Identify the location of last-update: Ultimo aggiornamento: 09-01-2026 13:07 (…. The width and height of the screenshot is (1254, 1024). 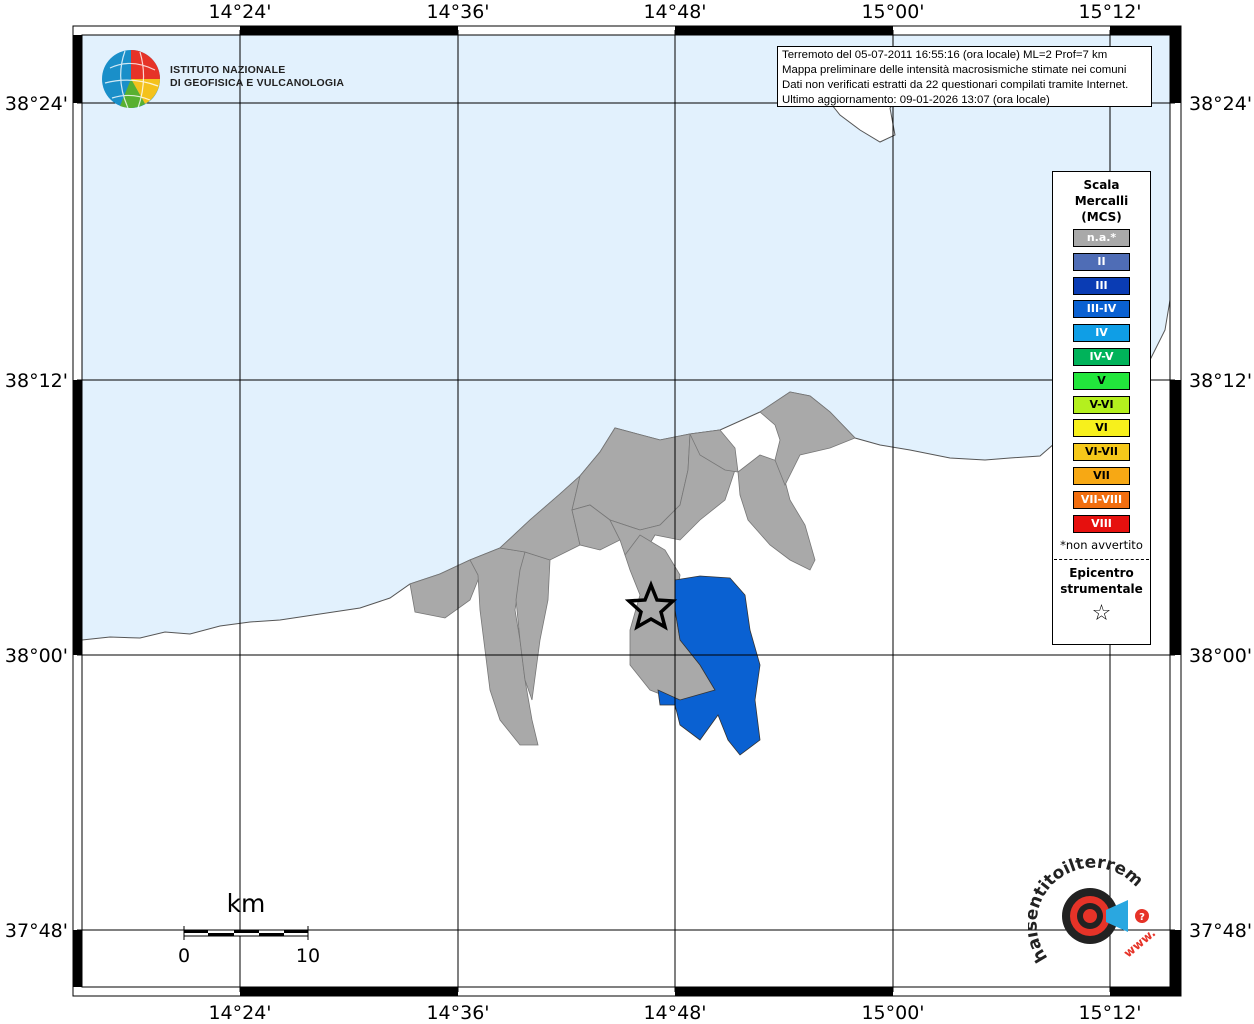
(916, 100).